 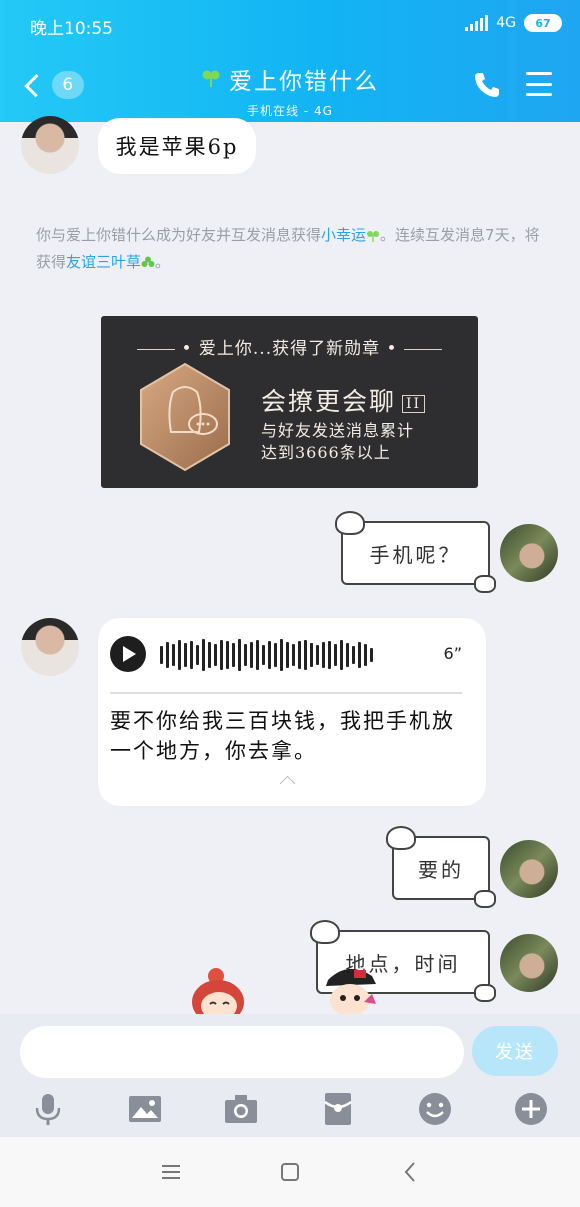 I want to click on message-bubble: 要的, so click(x=441, y=867).